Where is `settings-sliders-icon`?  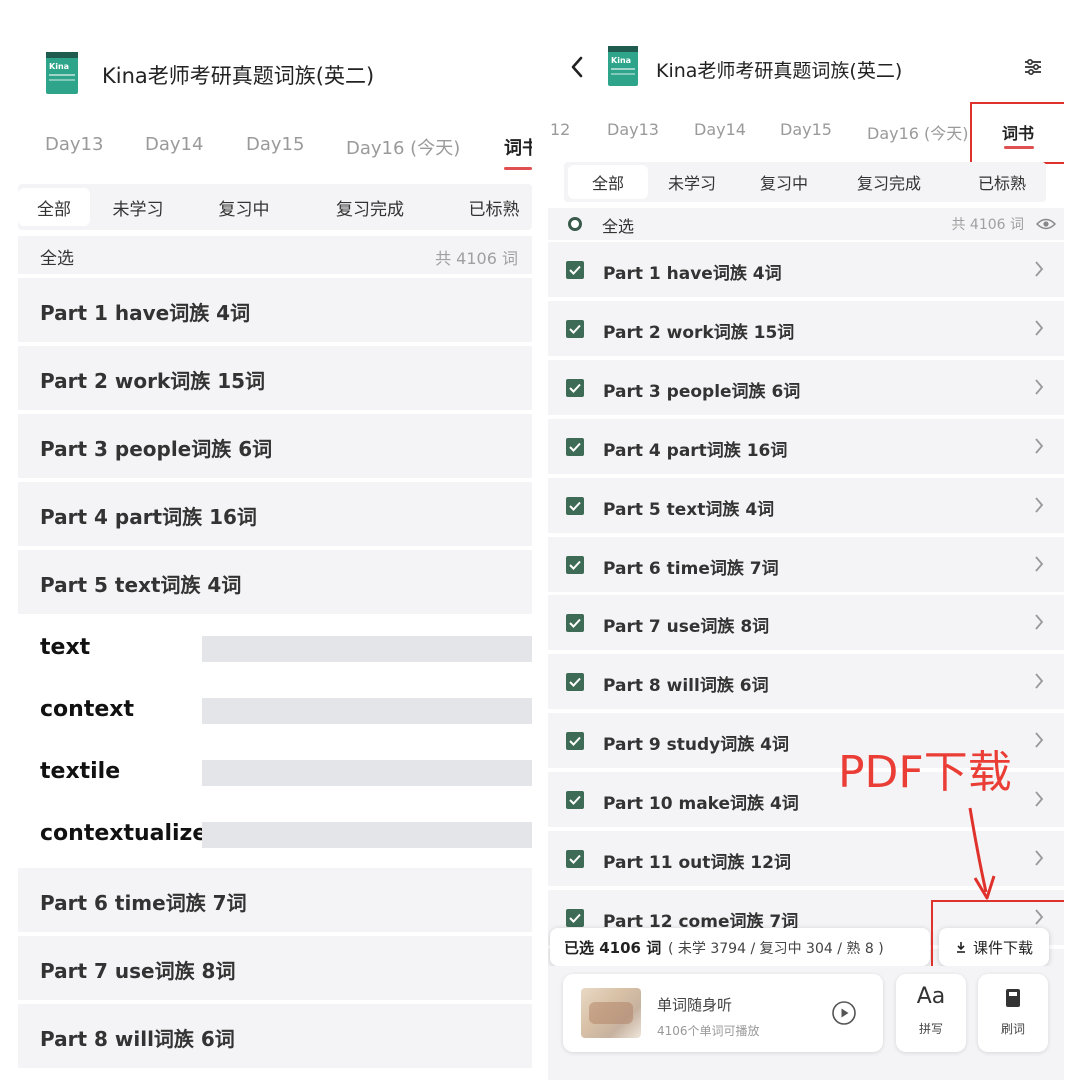 settings-sliders-icon is located at coordinates (1033, 67).